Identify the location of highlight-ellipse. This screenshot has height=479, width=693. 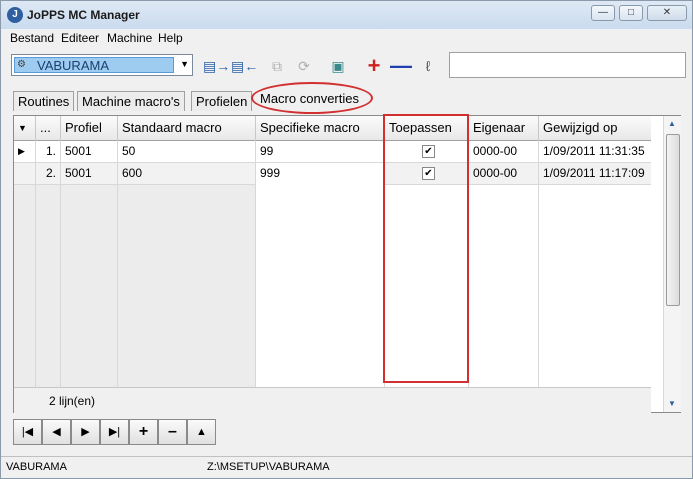
(312, 98).